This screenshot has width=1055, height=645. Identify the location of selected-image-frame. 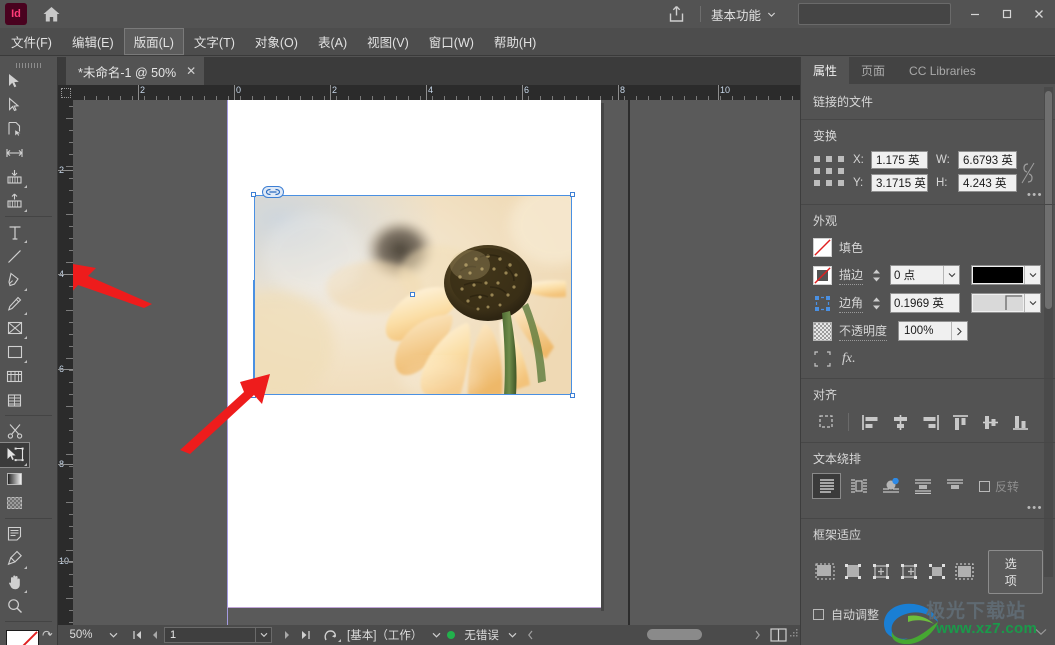
(413, 292).